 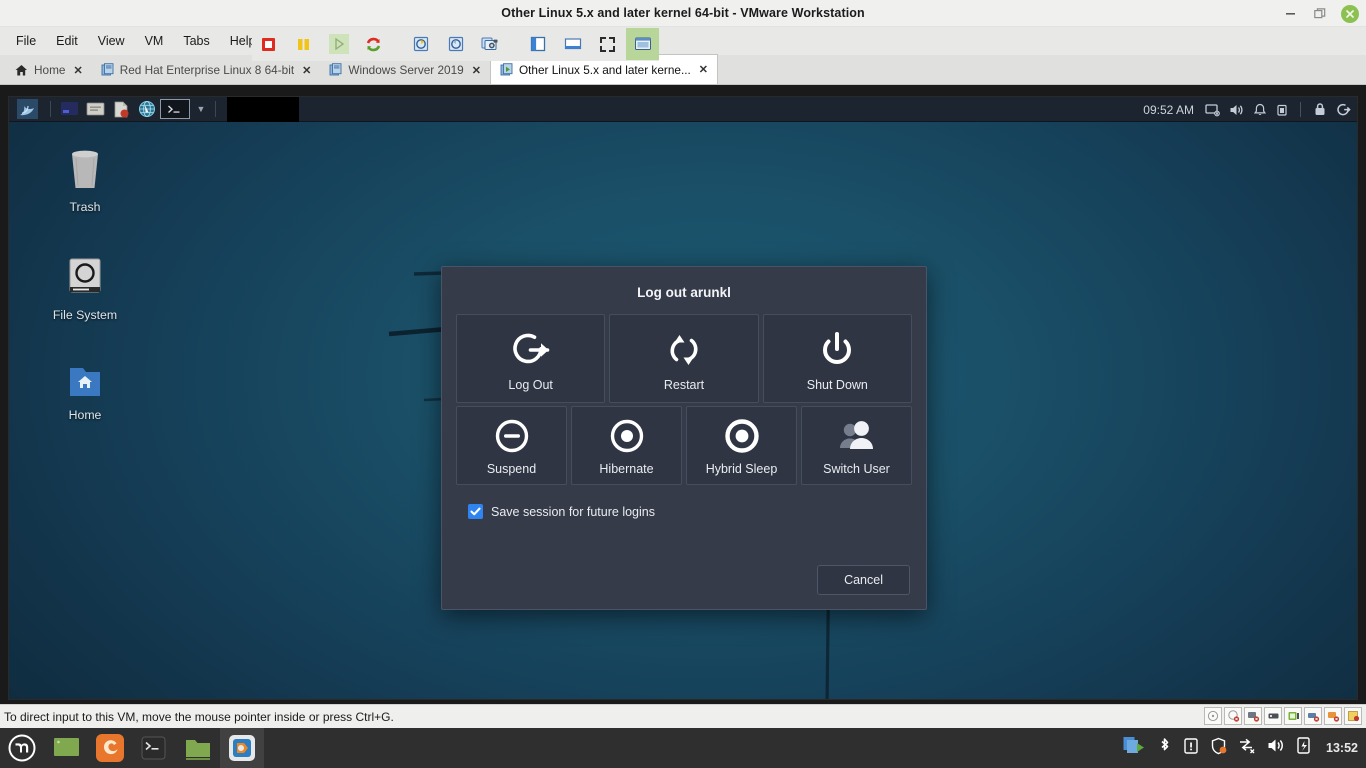 I want to click on hard-disk-icon, so click(x=1213, y=716).